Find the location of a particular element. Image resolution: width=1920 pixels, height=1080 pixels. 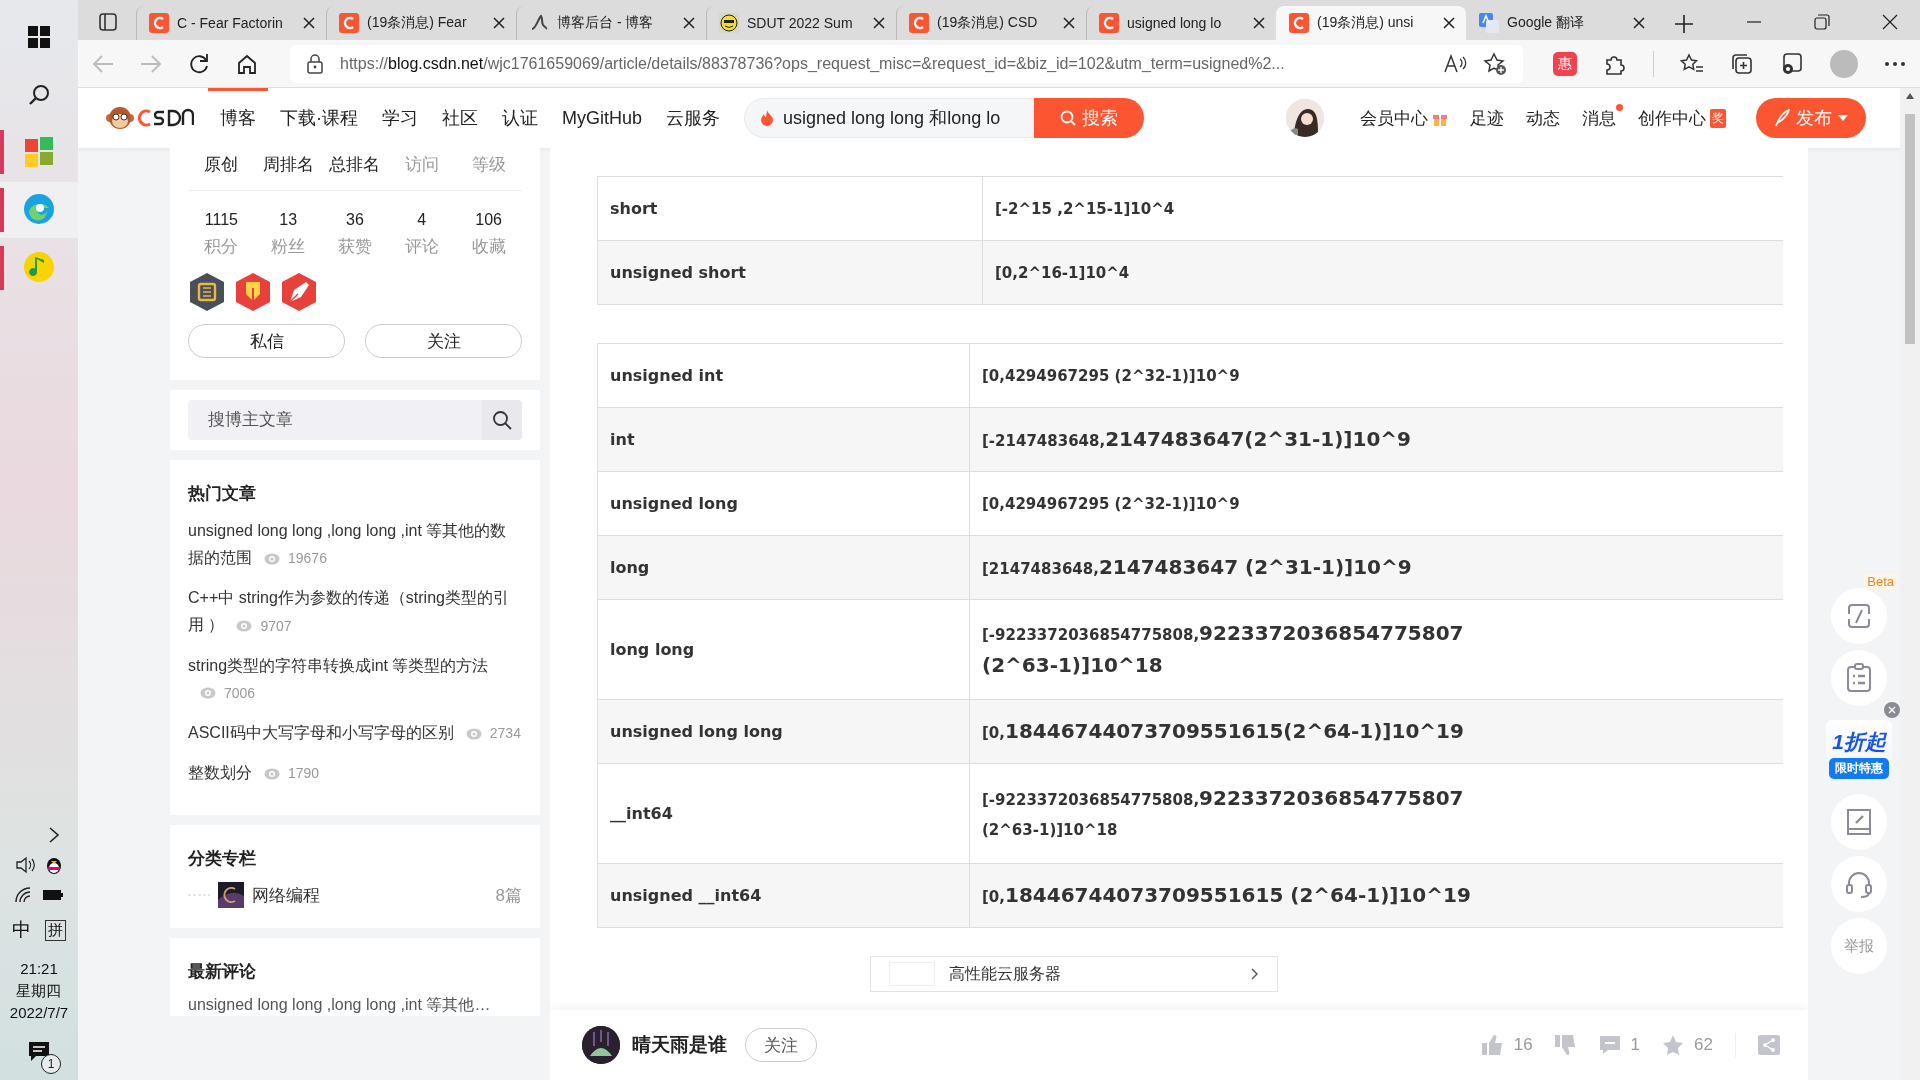

battery-icon is located at coordinates (53, 895).